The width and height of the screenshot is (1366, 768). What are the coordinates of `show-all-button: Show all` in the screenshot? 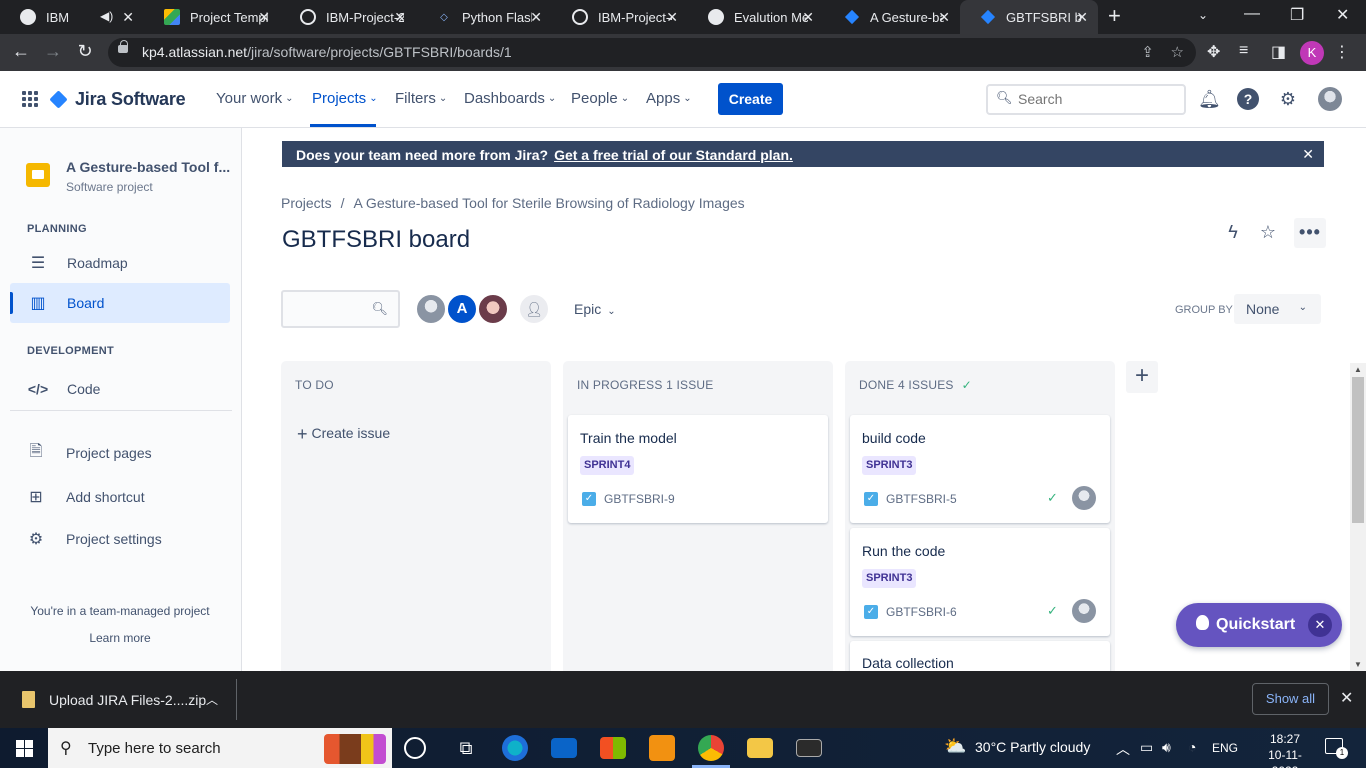 It's located at (1290, 699).